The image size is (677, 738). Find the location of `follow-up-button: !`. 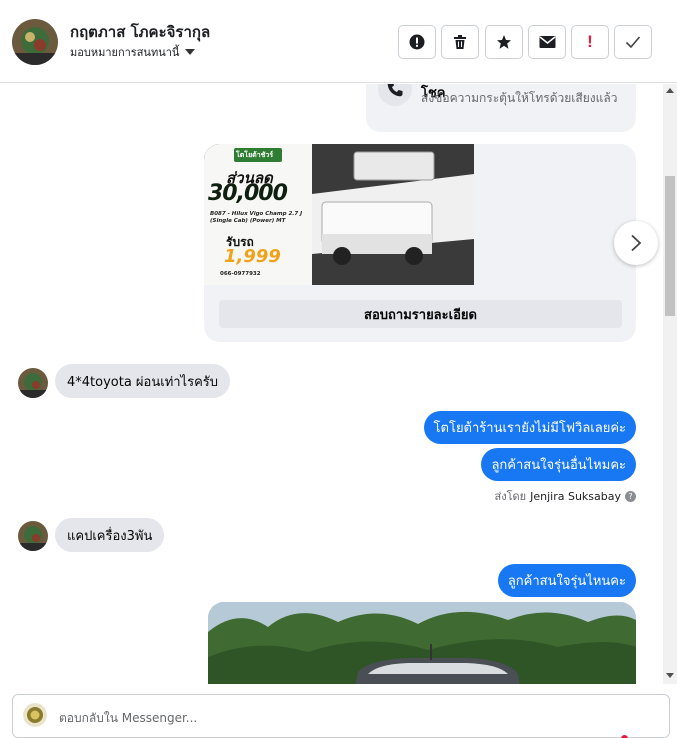

follow-up-button: ! is located at coordinates (590, 42).